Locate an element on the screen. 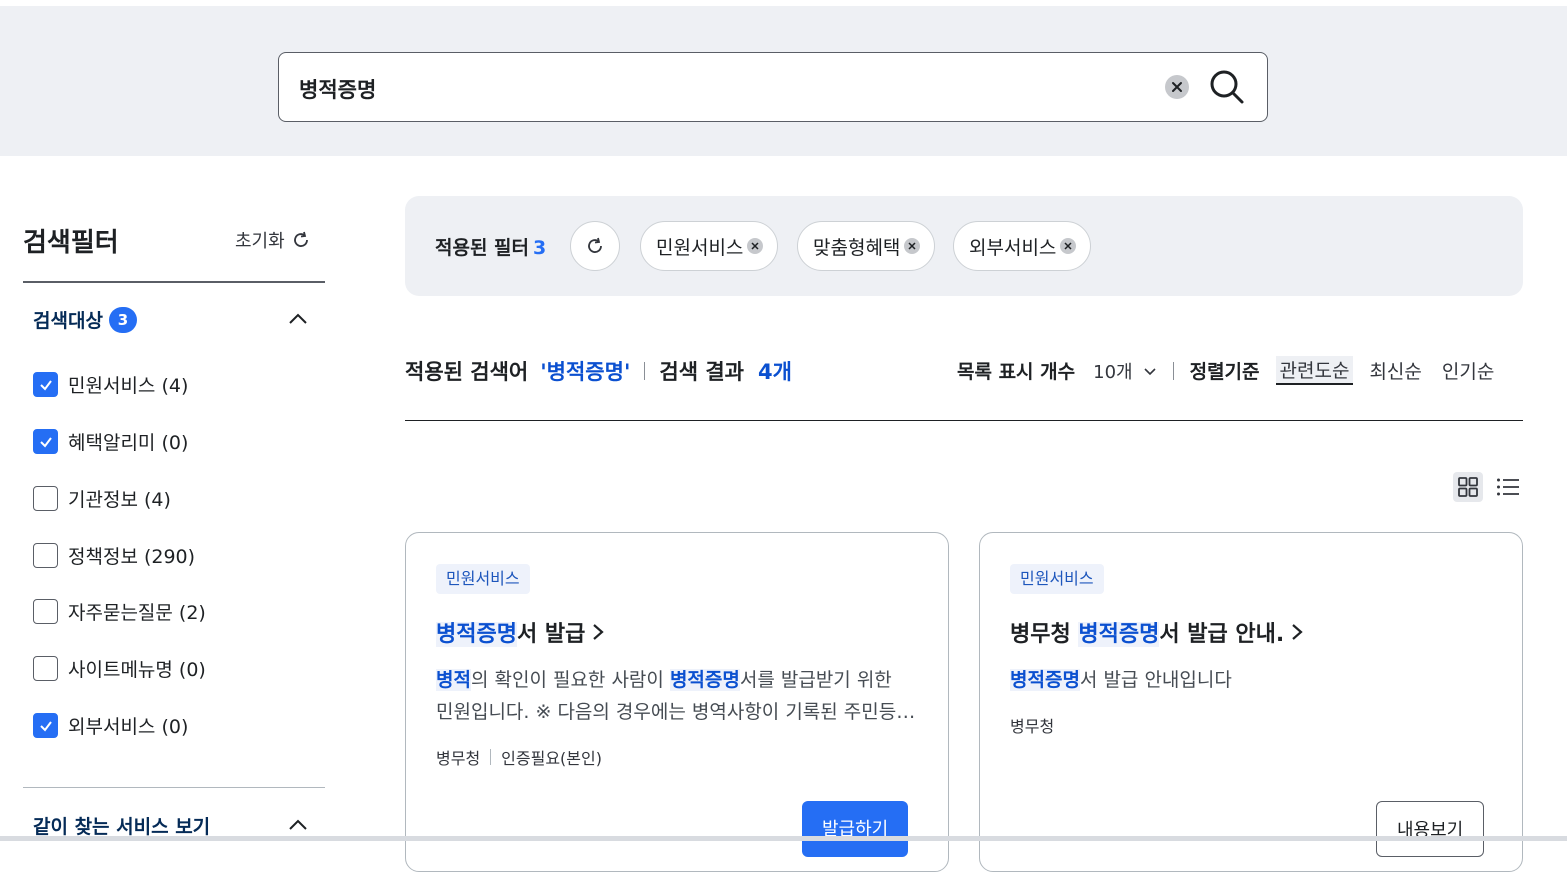 The image size is (1567, 872). applied-keyword-label: 적용된 검색어 is located at coordinates (467, 372).